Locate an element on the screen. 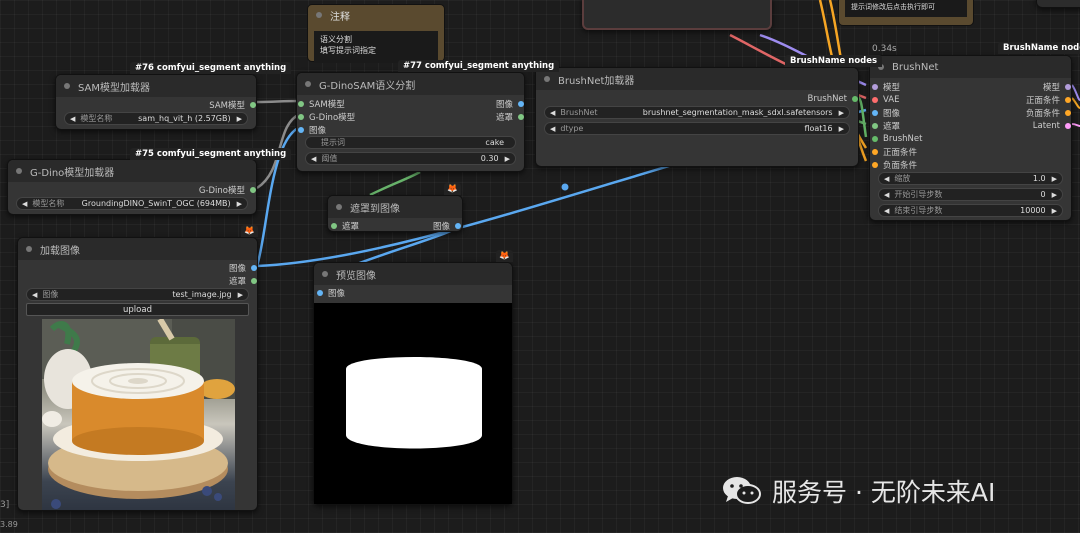  top-right-node-fragment is located at coordinates (1058, 4).